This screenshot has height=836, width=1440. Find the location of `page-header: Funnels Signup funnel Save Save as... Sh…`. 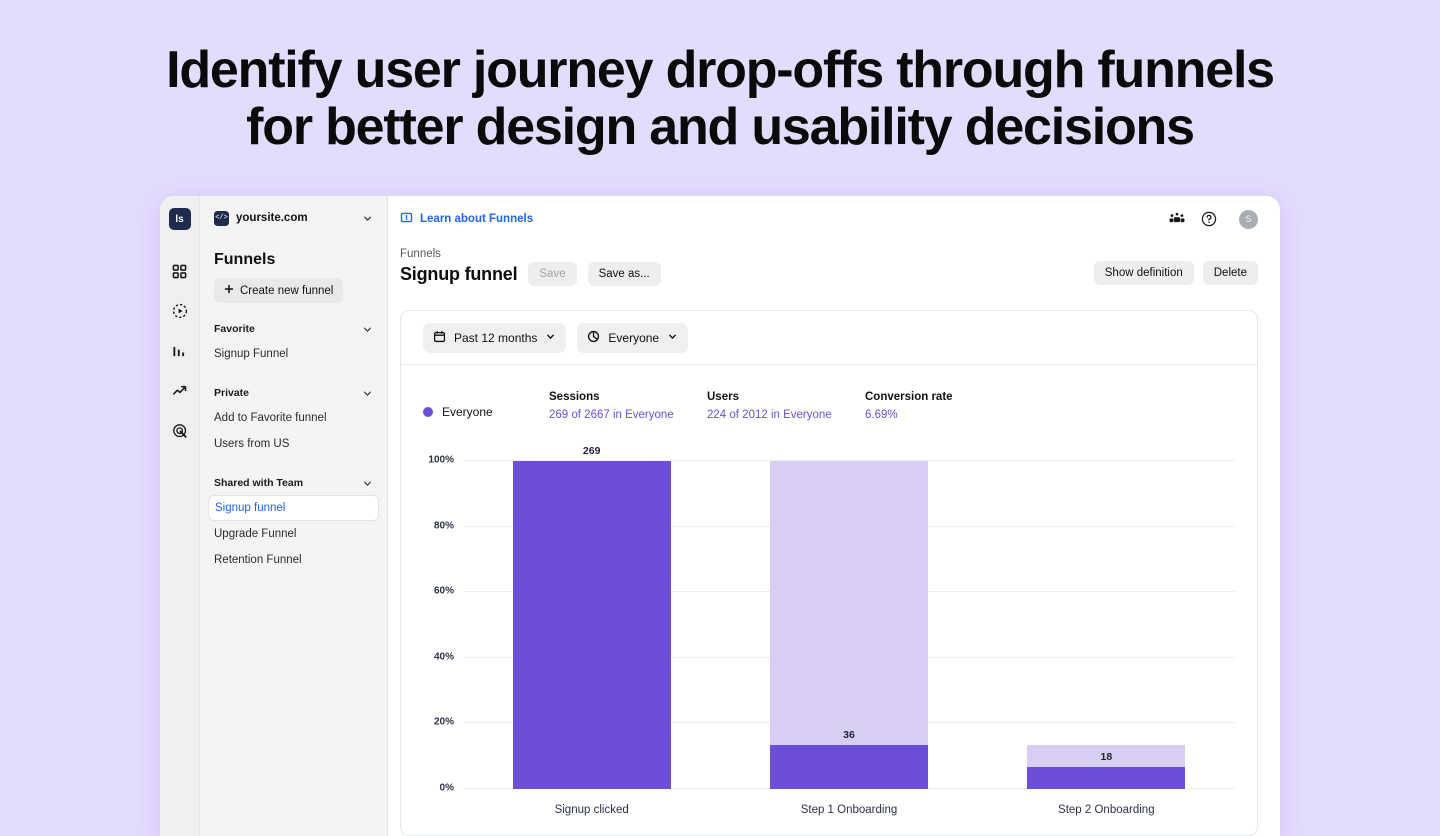

page-header: Funnels Signup funnel Save Save as... Sh… is located at coordinates (834, 264).